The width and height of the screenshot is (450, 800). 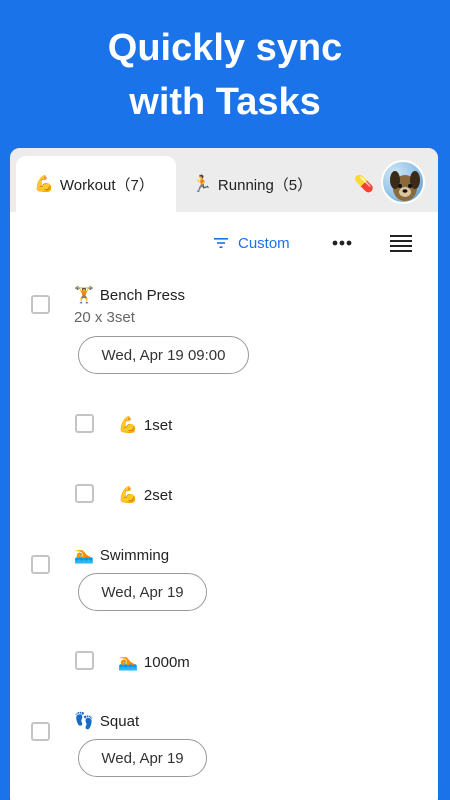 I want to click on tab-pill: 💊, so click(x=366, y=184).